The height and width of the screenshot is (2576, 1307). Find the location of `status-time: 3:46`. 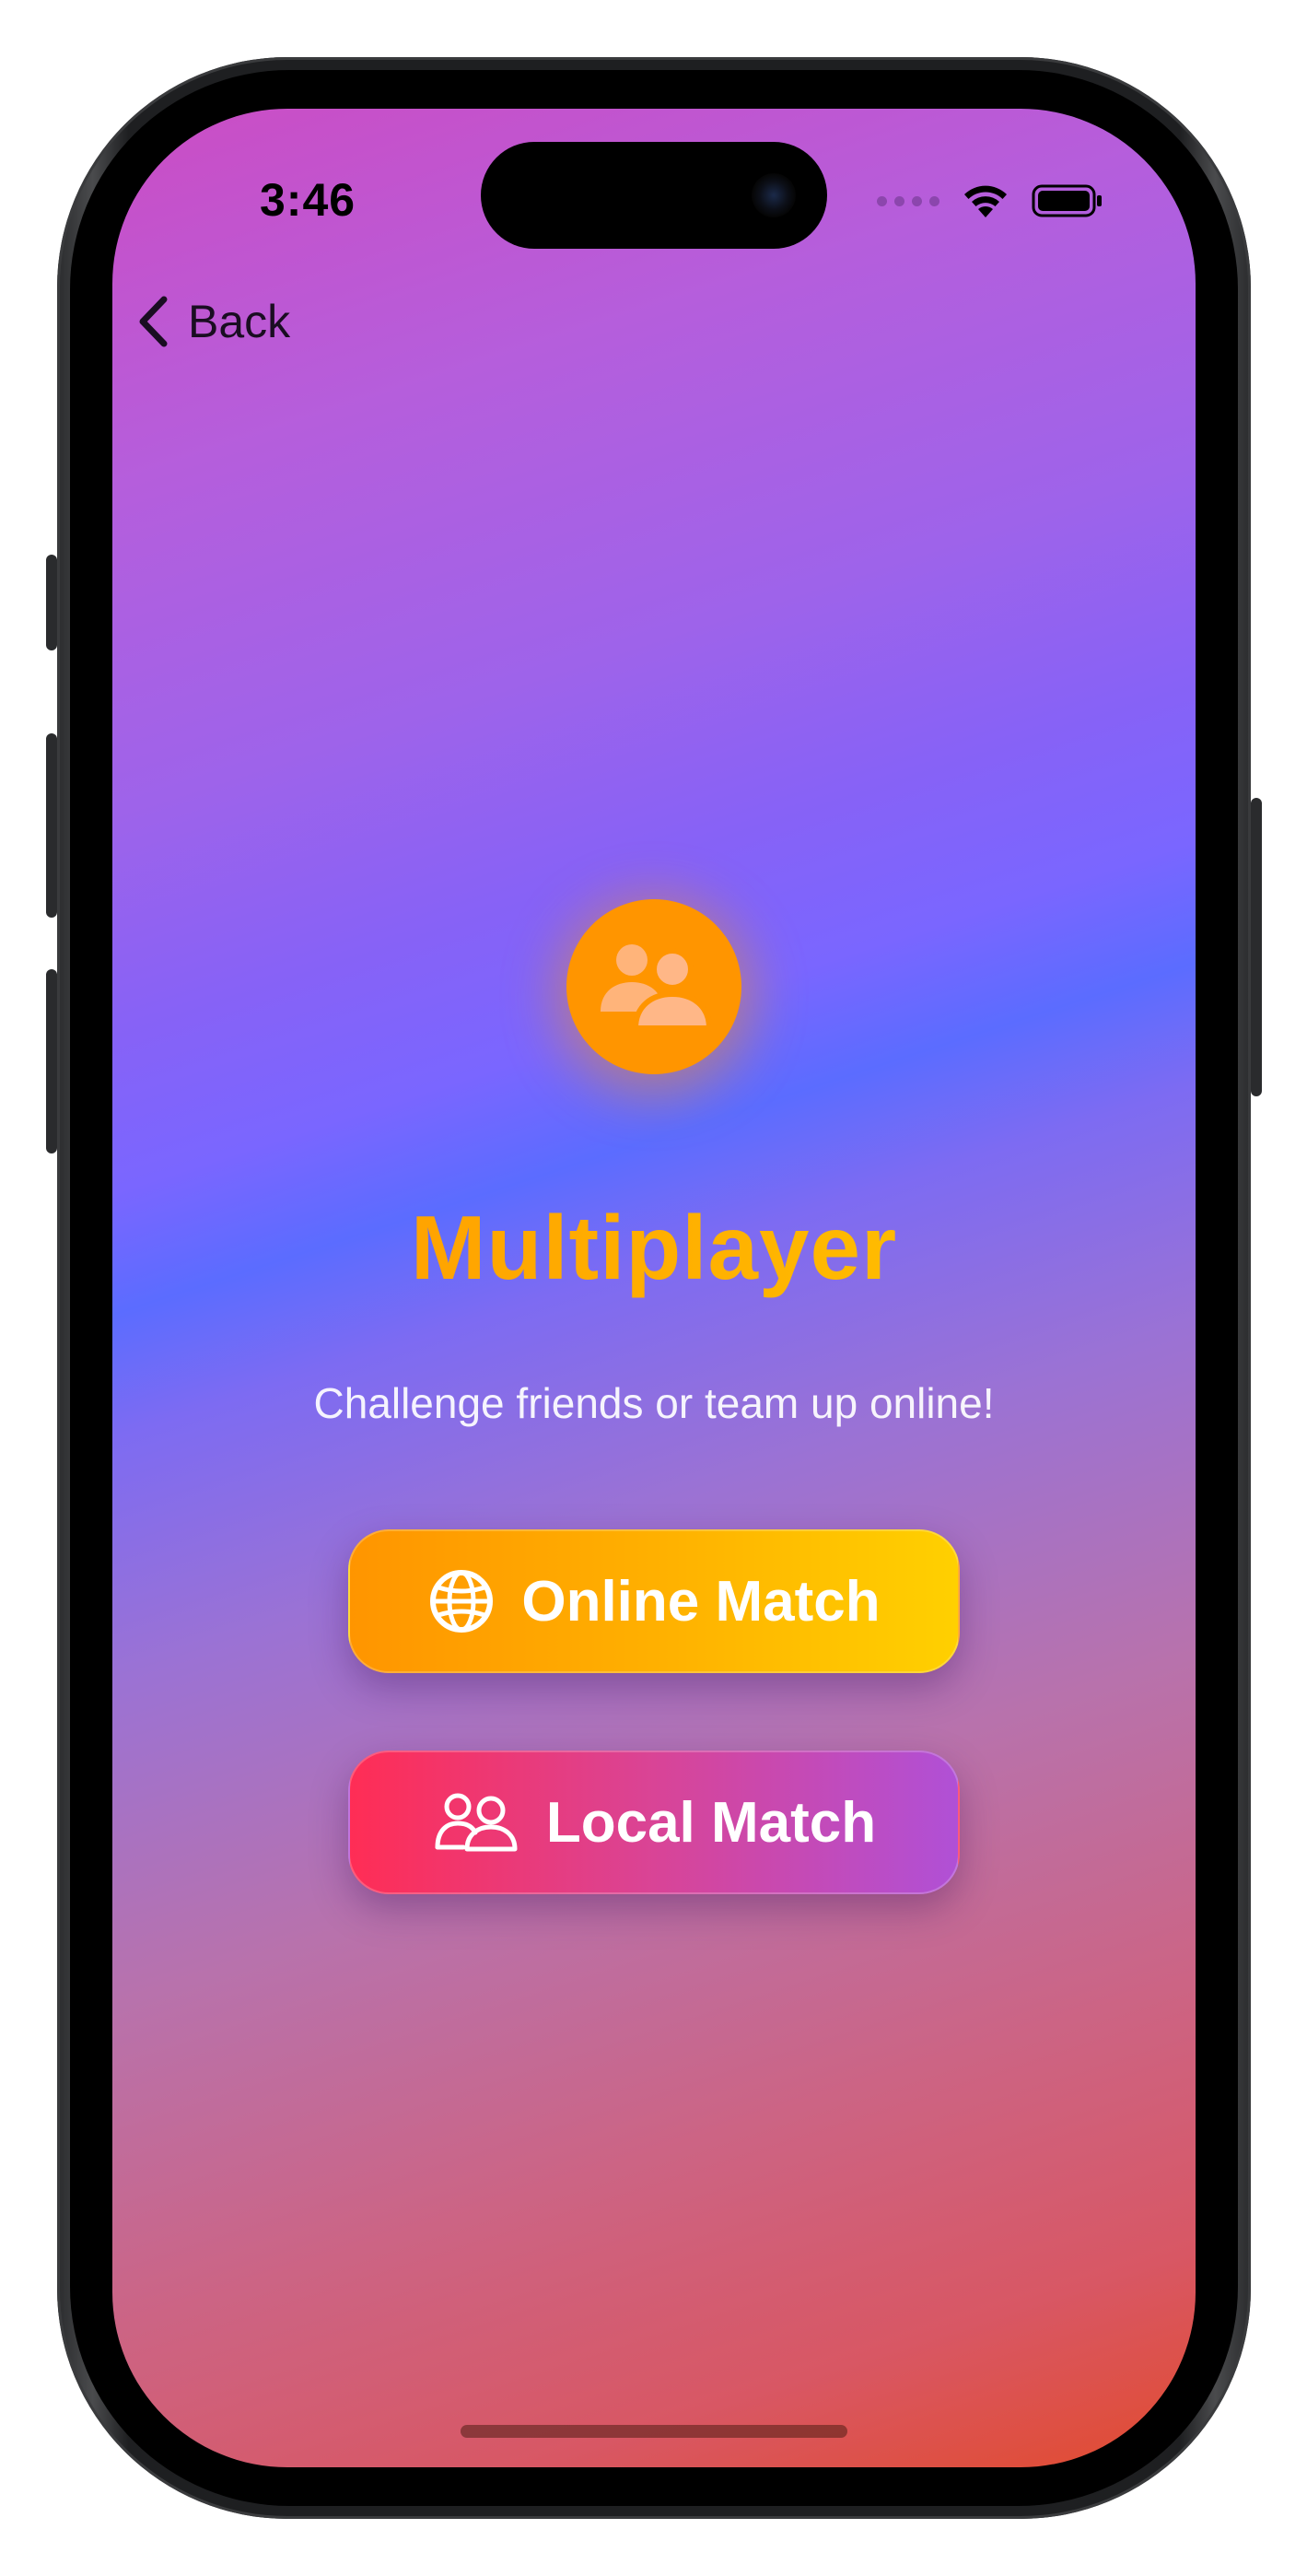

status-time: 3:46 is located at coordinates (308, 200).